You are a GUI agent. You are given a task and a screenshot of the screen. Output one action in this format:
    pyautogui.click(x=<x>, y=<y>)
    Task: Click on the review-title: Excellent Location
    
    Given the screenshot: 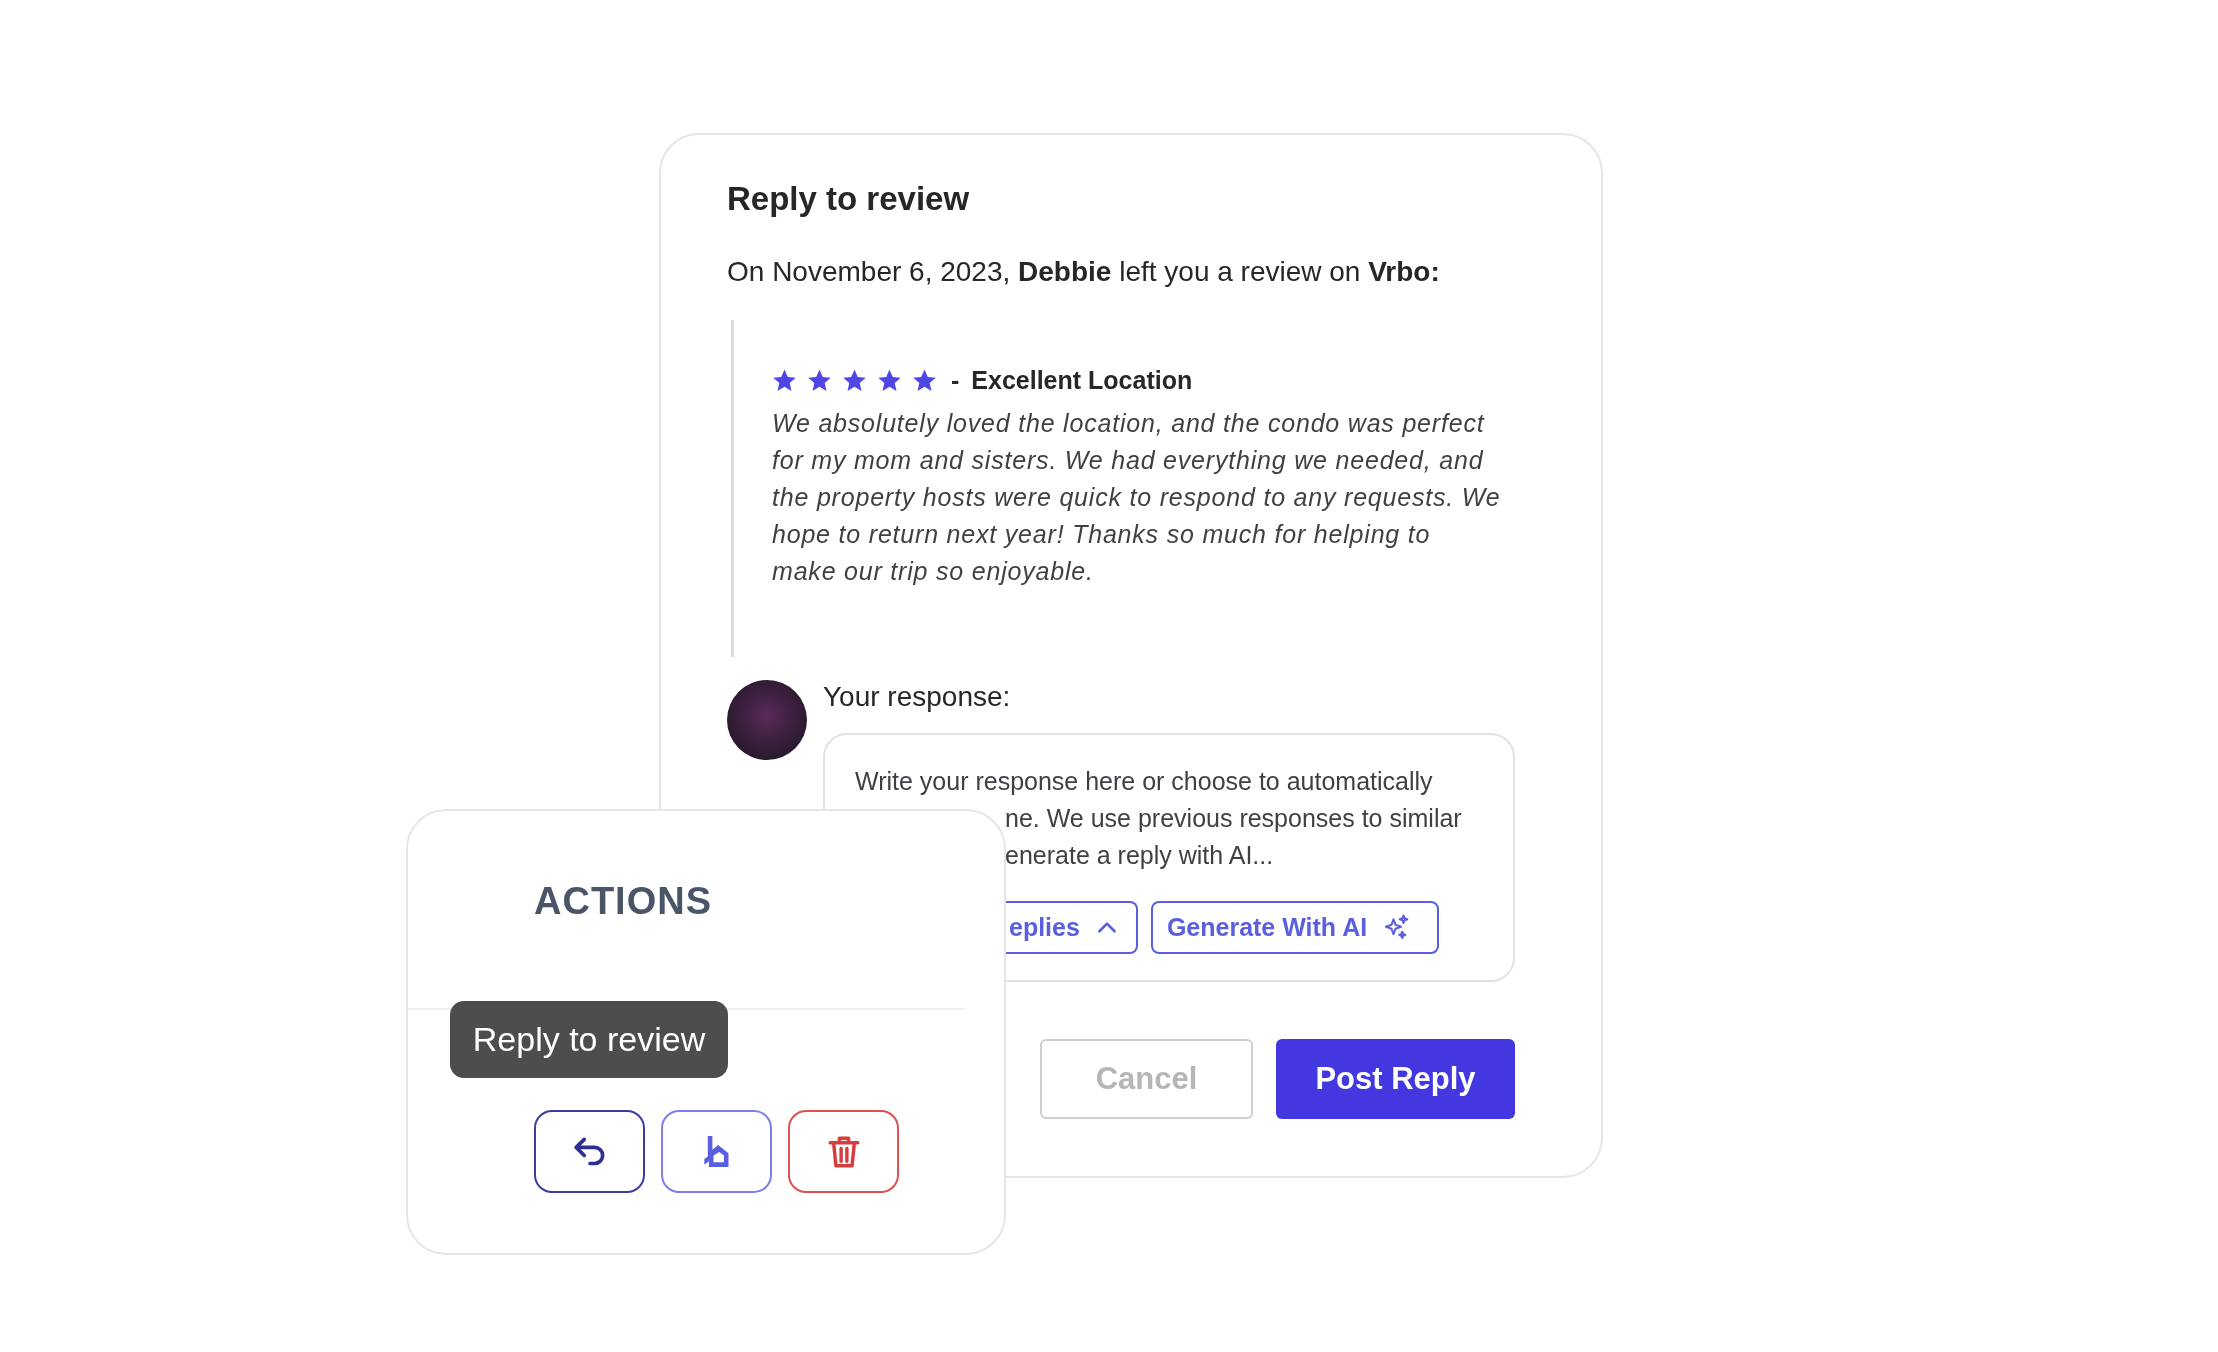 What is the action you would take?
    pyautogui.click(x=1082, y=380)
    